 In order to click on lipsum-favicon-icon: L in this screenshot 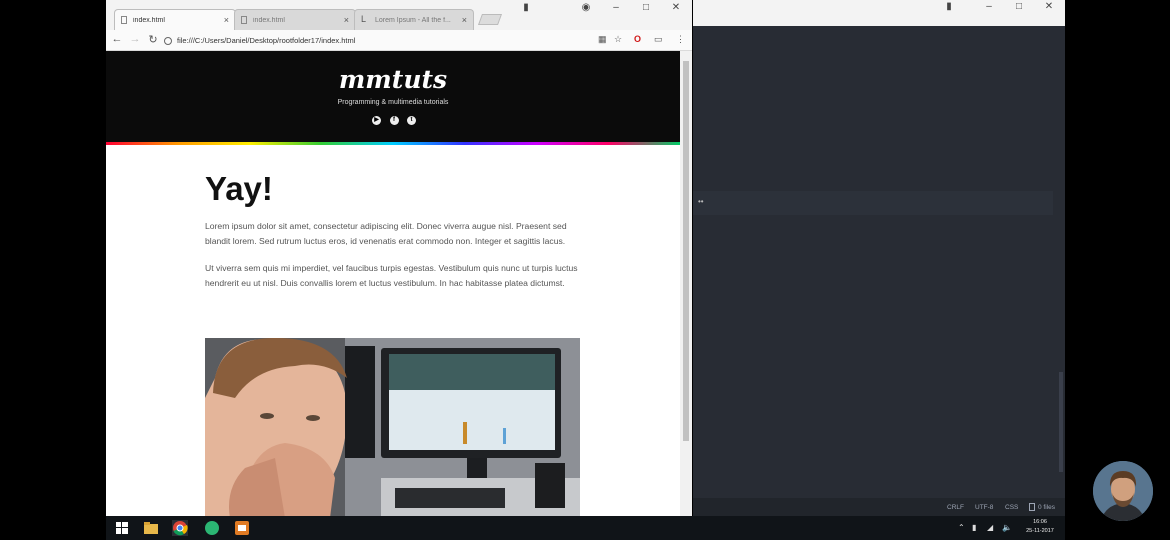, I will do `click(364, 19)`.